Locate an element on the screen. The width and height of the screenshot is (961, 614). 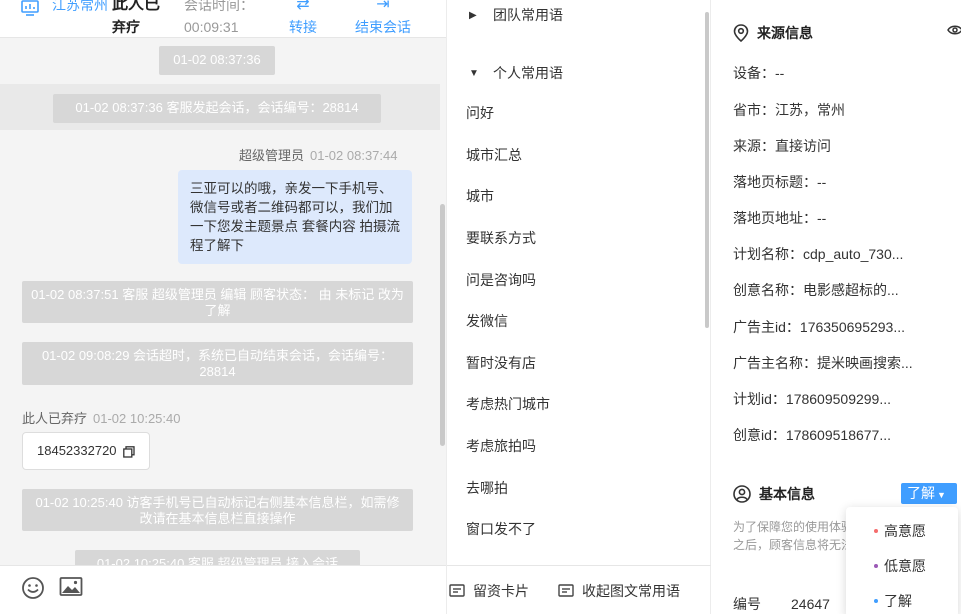
caret-right-icon: ▶ is located at coordinates (473, 15).